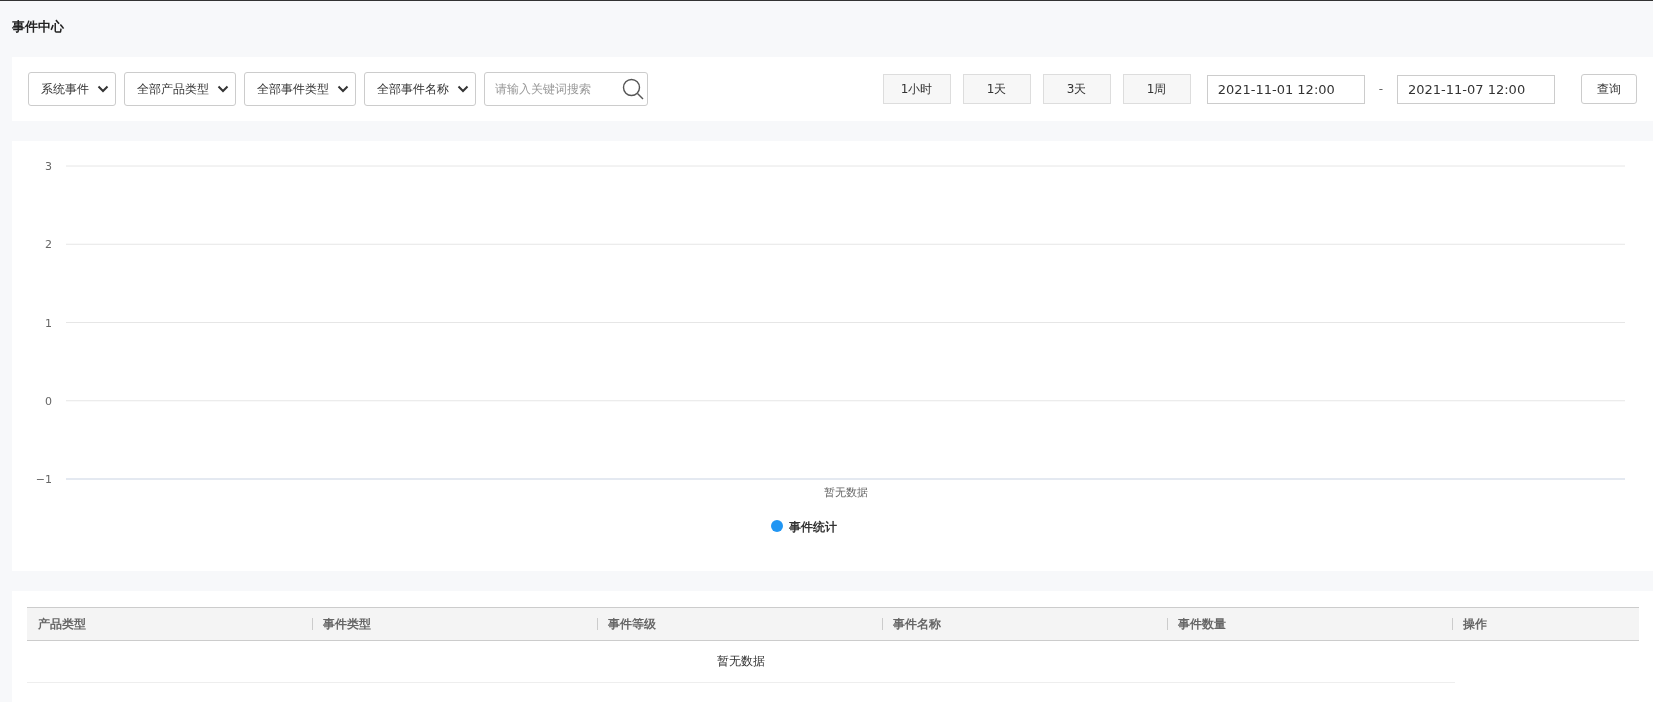 This screenshot has width=1653, height=702. I want to click on time-range-button: 1小时, so click(916, 89).